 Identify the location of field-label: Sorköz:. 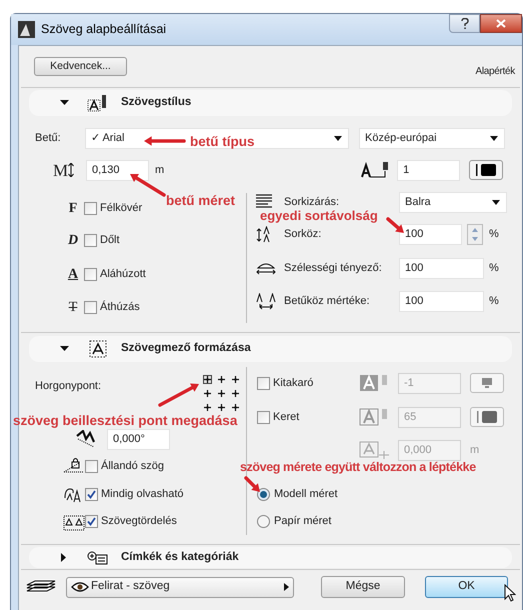
(303, 234).